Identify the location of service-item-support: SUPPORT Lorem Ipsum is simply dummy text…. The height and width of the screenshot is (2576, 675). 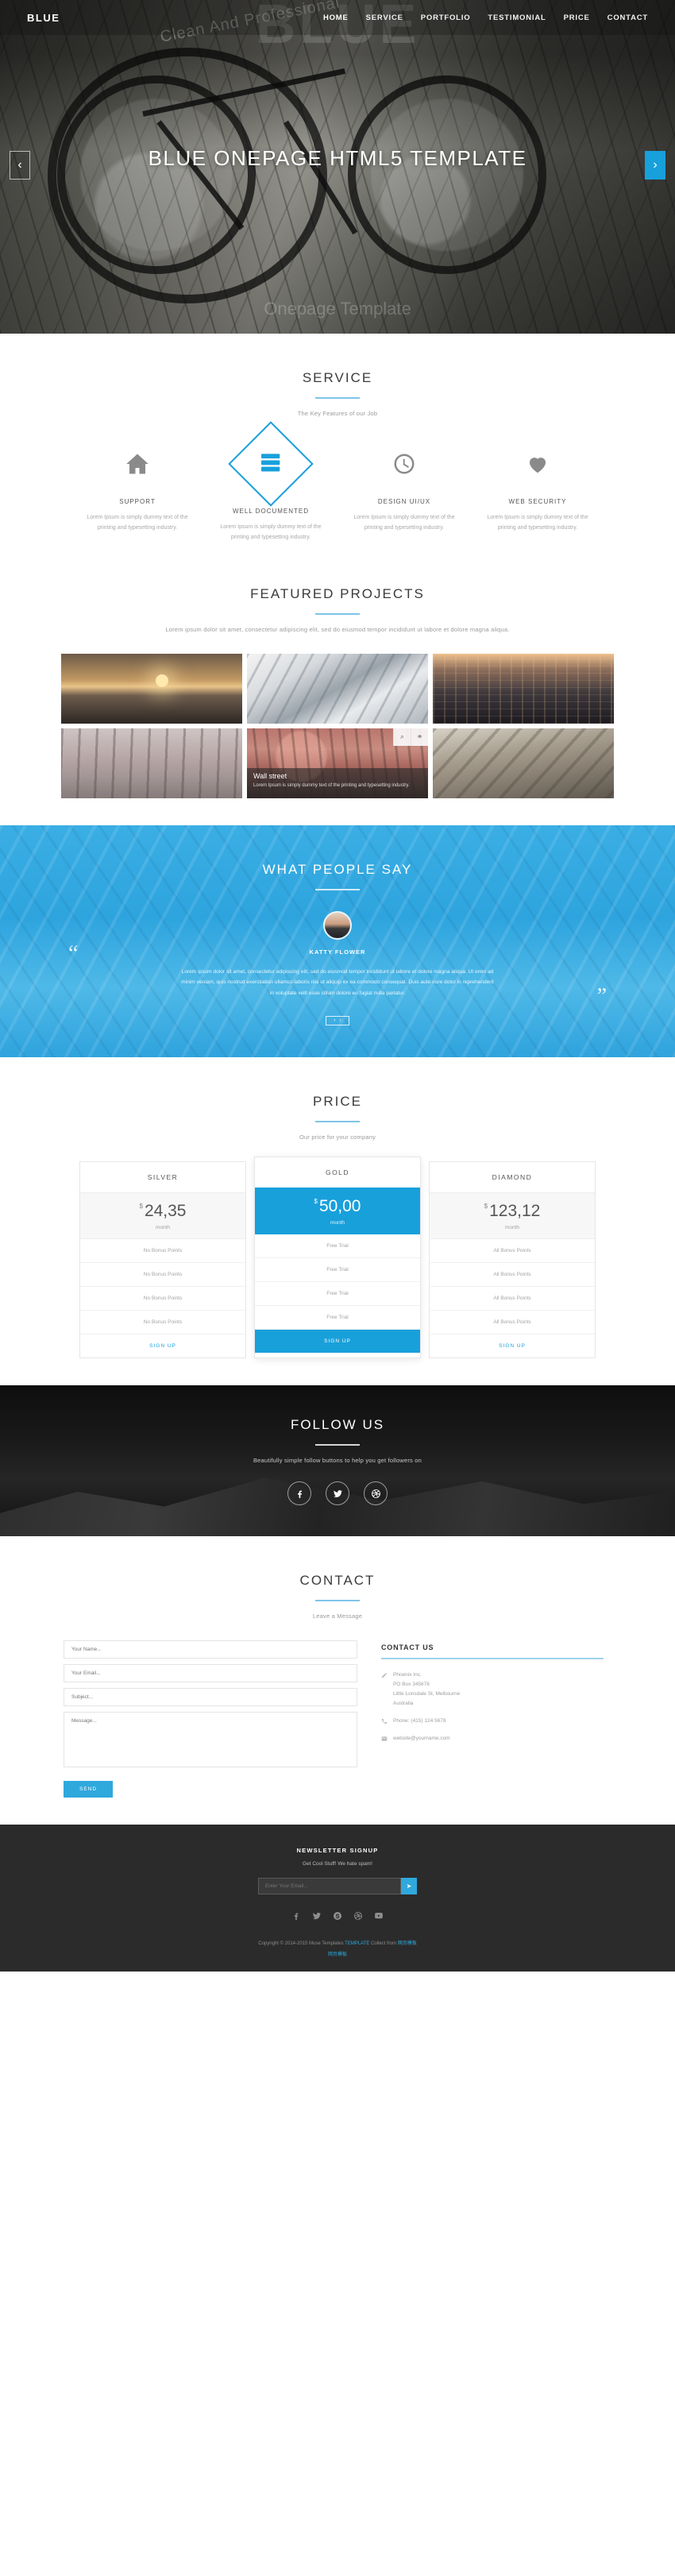
(137, 491).